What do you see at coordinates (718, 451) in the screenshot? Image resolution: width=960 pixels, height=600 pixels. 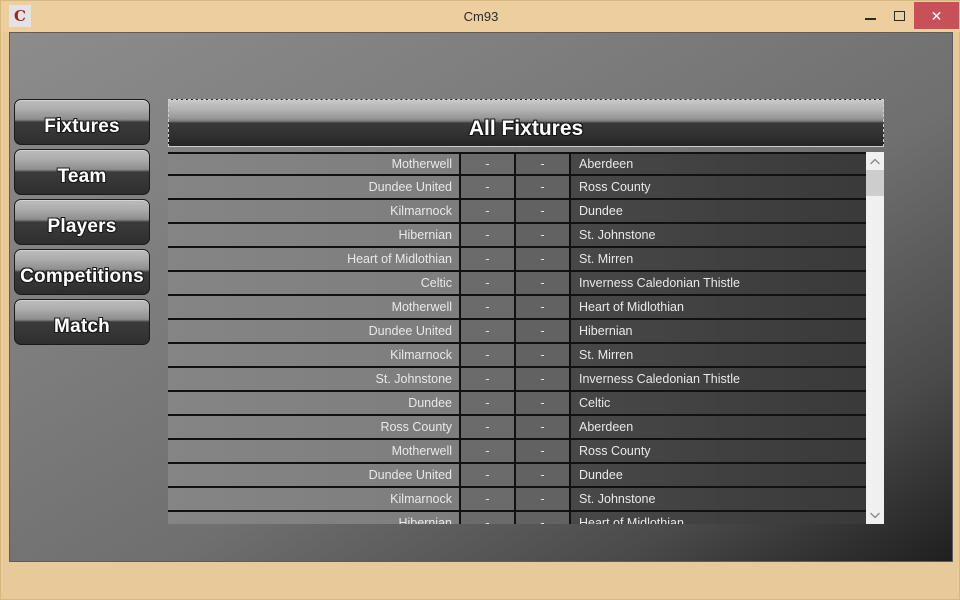 I see `away-team-cell: Ross County` at bounding box center [718, 451].